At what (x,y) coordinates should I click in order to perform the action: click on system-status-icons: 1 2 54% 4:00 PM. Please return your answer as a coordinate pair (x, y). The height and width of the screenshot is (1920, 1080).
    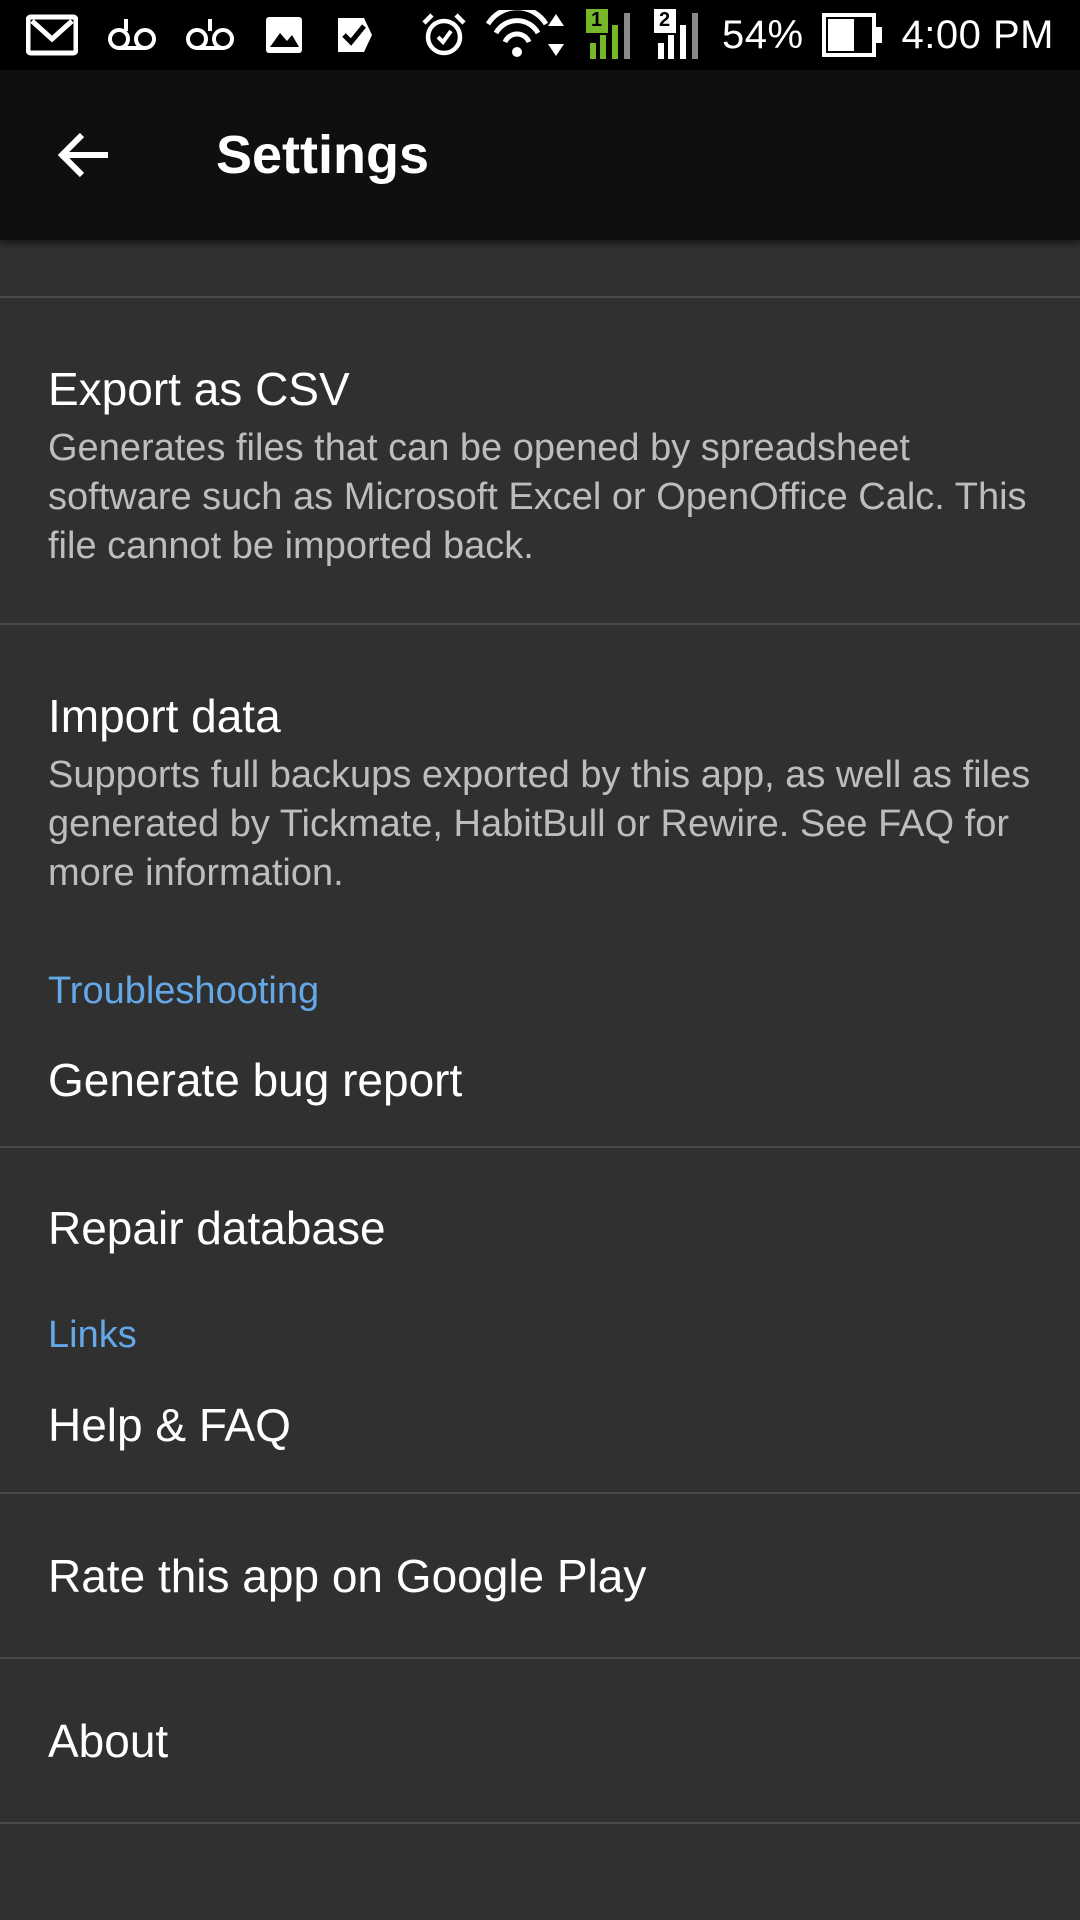
    Looking at the image, I should click on (750, 35).